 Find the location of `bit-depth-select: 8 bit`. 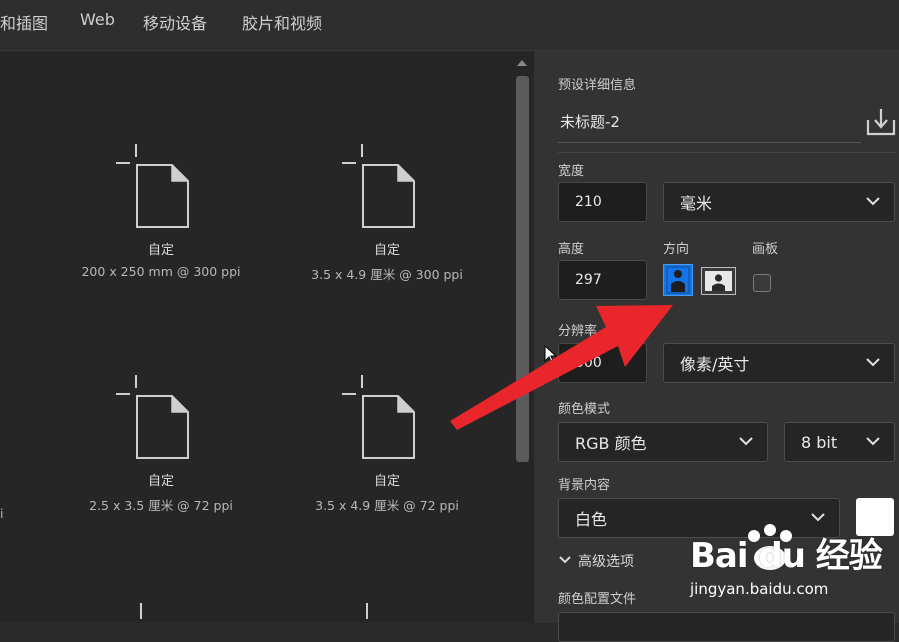

bit-depth-select: 8 bit is located at coordinates (839, 442).